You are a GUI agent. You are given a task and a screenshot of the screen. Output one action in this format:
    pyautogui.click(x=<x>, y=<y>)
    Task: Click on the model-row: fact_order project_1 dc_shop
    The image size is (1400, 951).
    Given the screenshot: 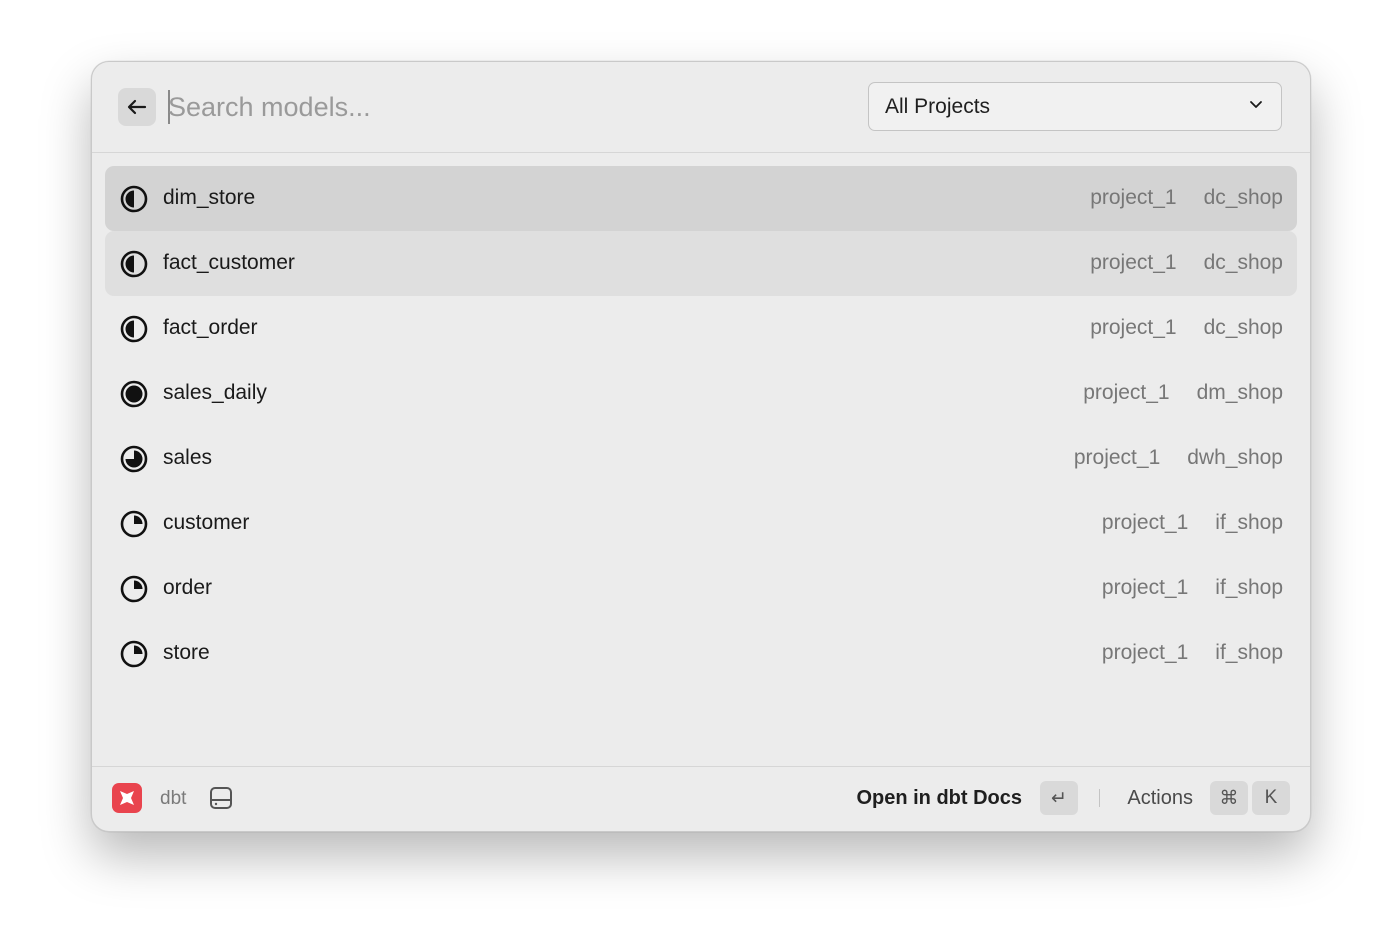 What is the action you would take?
    pyautogui.click(x=701, y=328)
    